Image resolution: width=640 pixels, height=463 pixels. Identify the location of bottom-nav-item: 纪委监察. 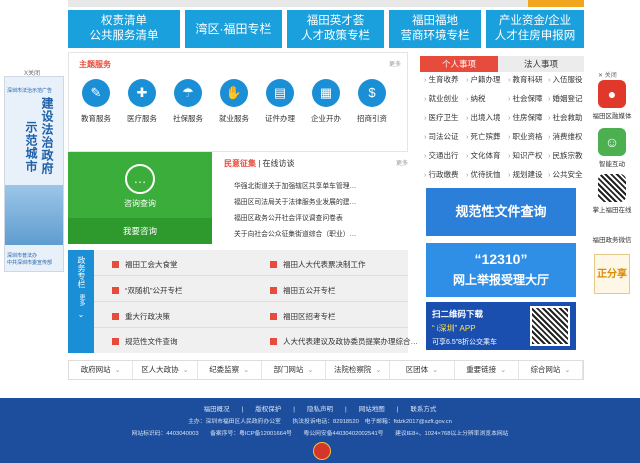
(230, 370).